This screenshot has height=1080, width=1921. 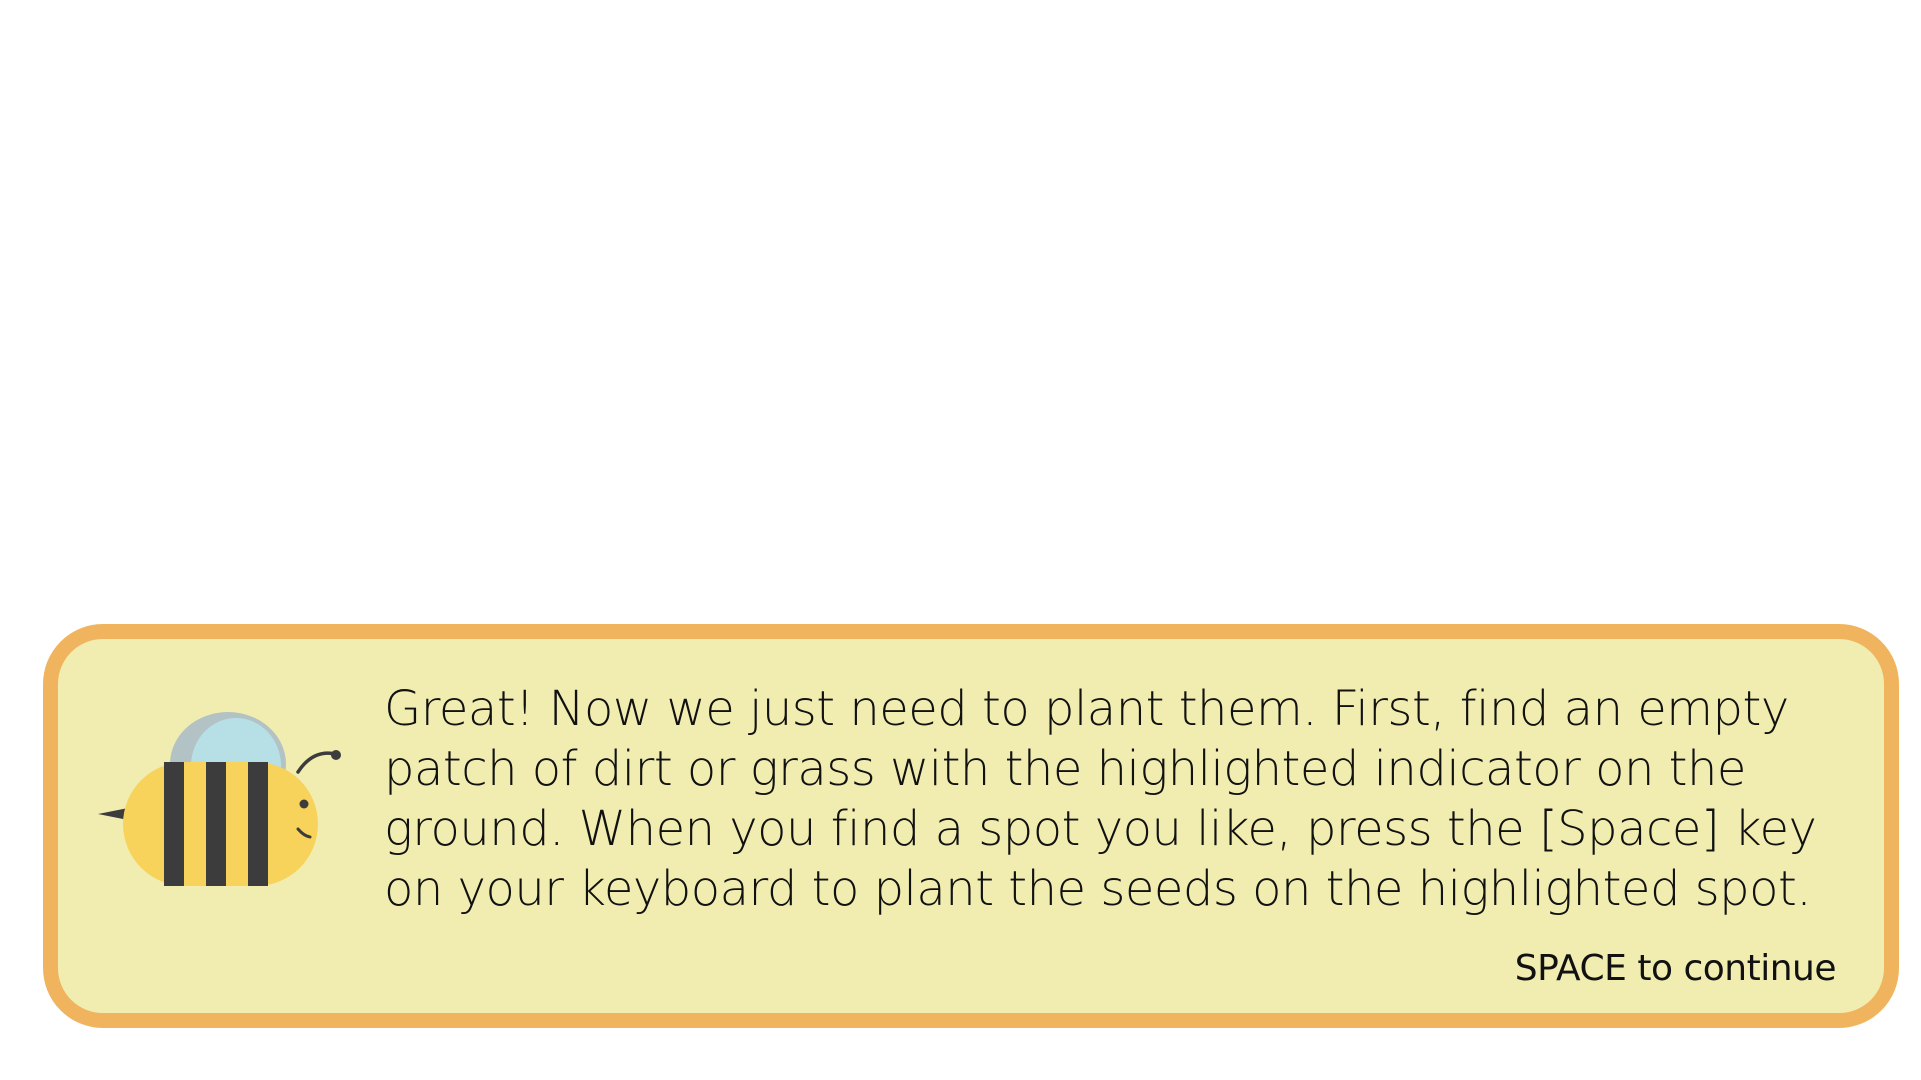 I want to click on continue-prompt: SPACE to continue, so click(x=1676, y=969).